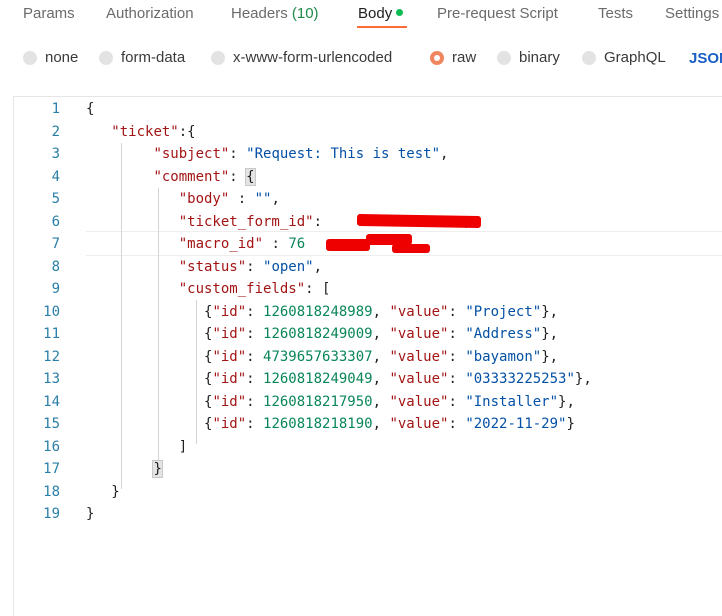 This screenshot has width=722, height=616. Describe the element at coordinates (51, 424) in the screenshot. I see `line-number: 15` at that location.